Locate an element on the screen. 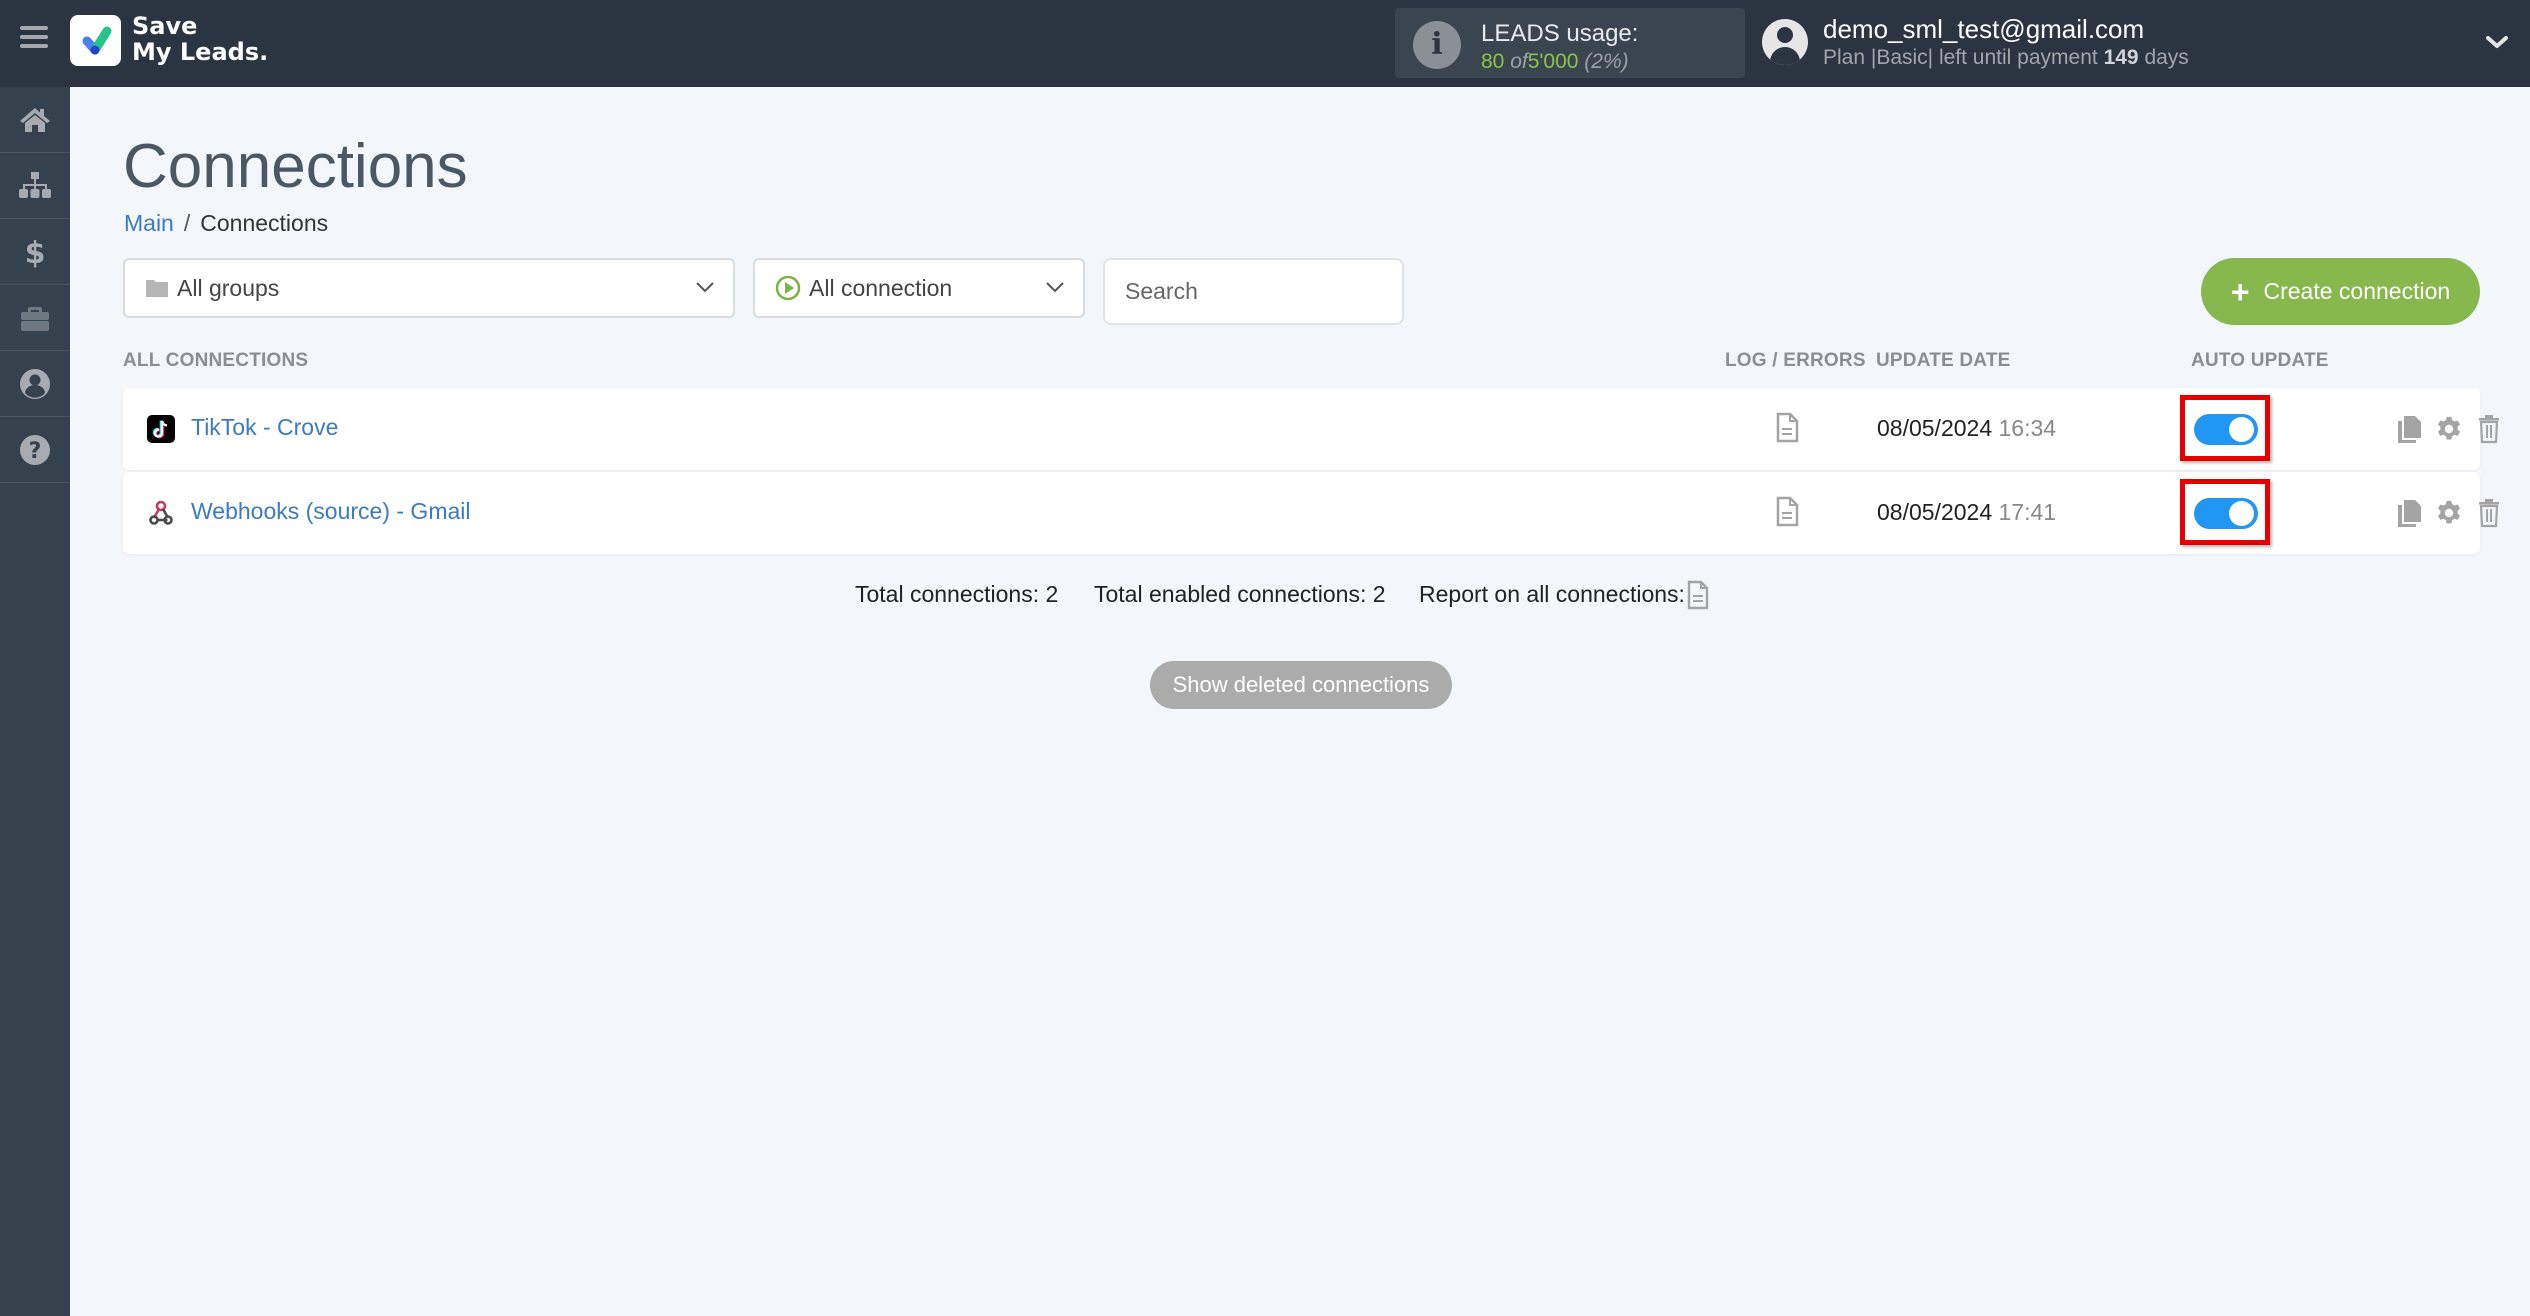 This screenshot has height=1316, width=2530. sidebar-item-billing: $ is located at coordinates (35, 252).